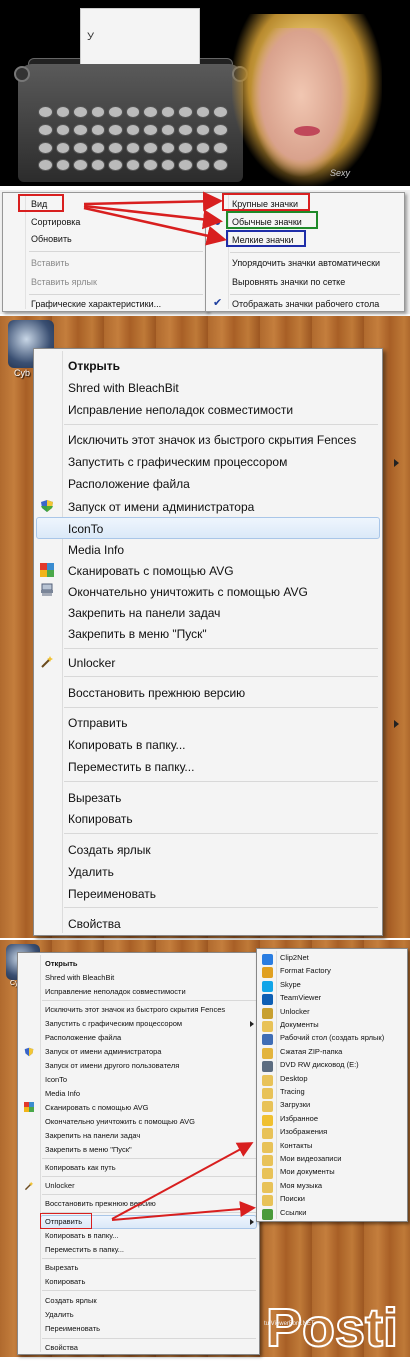 The width and height of the screenshot is (410, 1362). Describe the element at coordinates (98, 723) in the screenshot. I see `menu-item-send-to: Отправить` at that location.